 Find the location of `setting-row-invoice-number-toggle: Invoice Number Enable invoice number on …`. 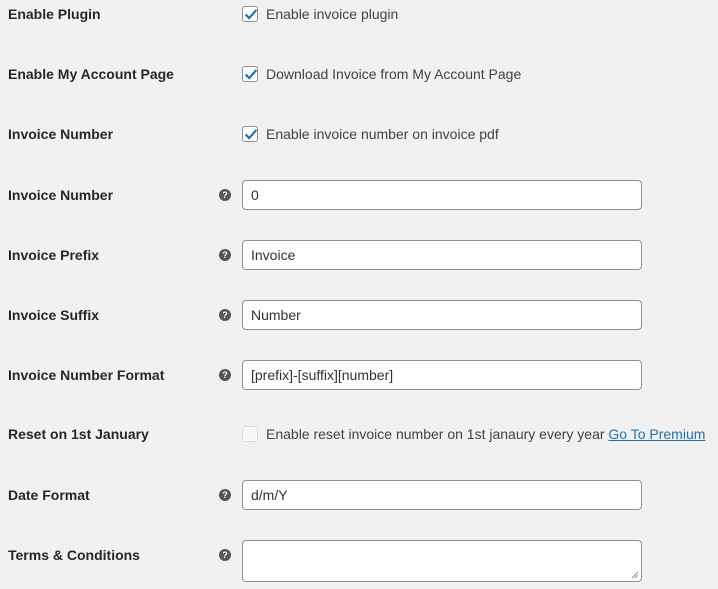

setting-row-invoice-number-toggle: Invoice Number Enable invoice number on … is located at coordinates (359, 134).